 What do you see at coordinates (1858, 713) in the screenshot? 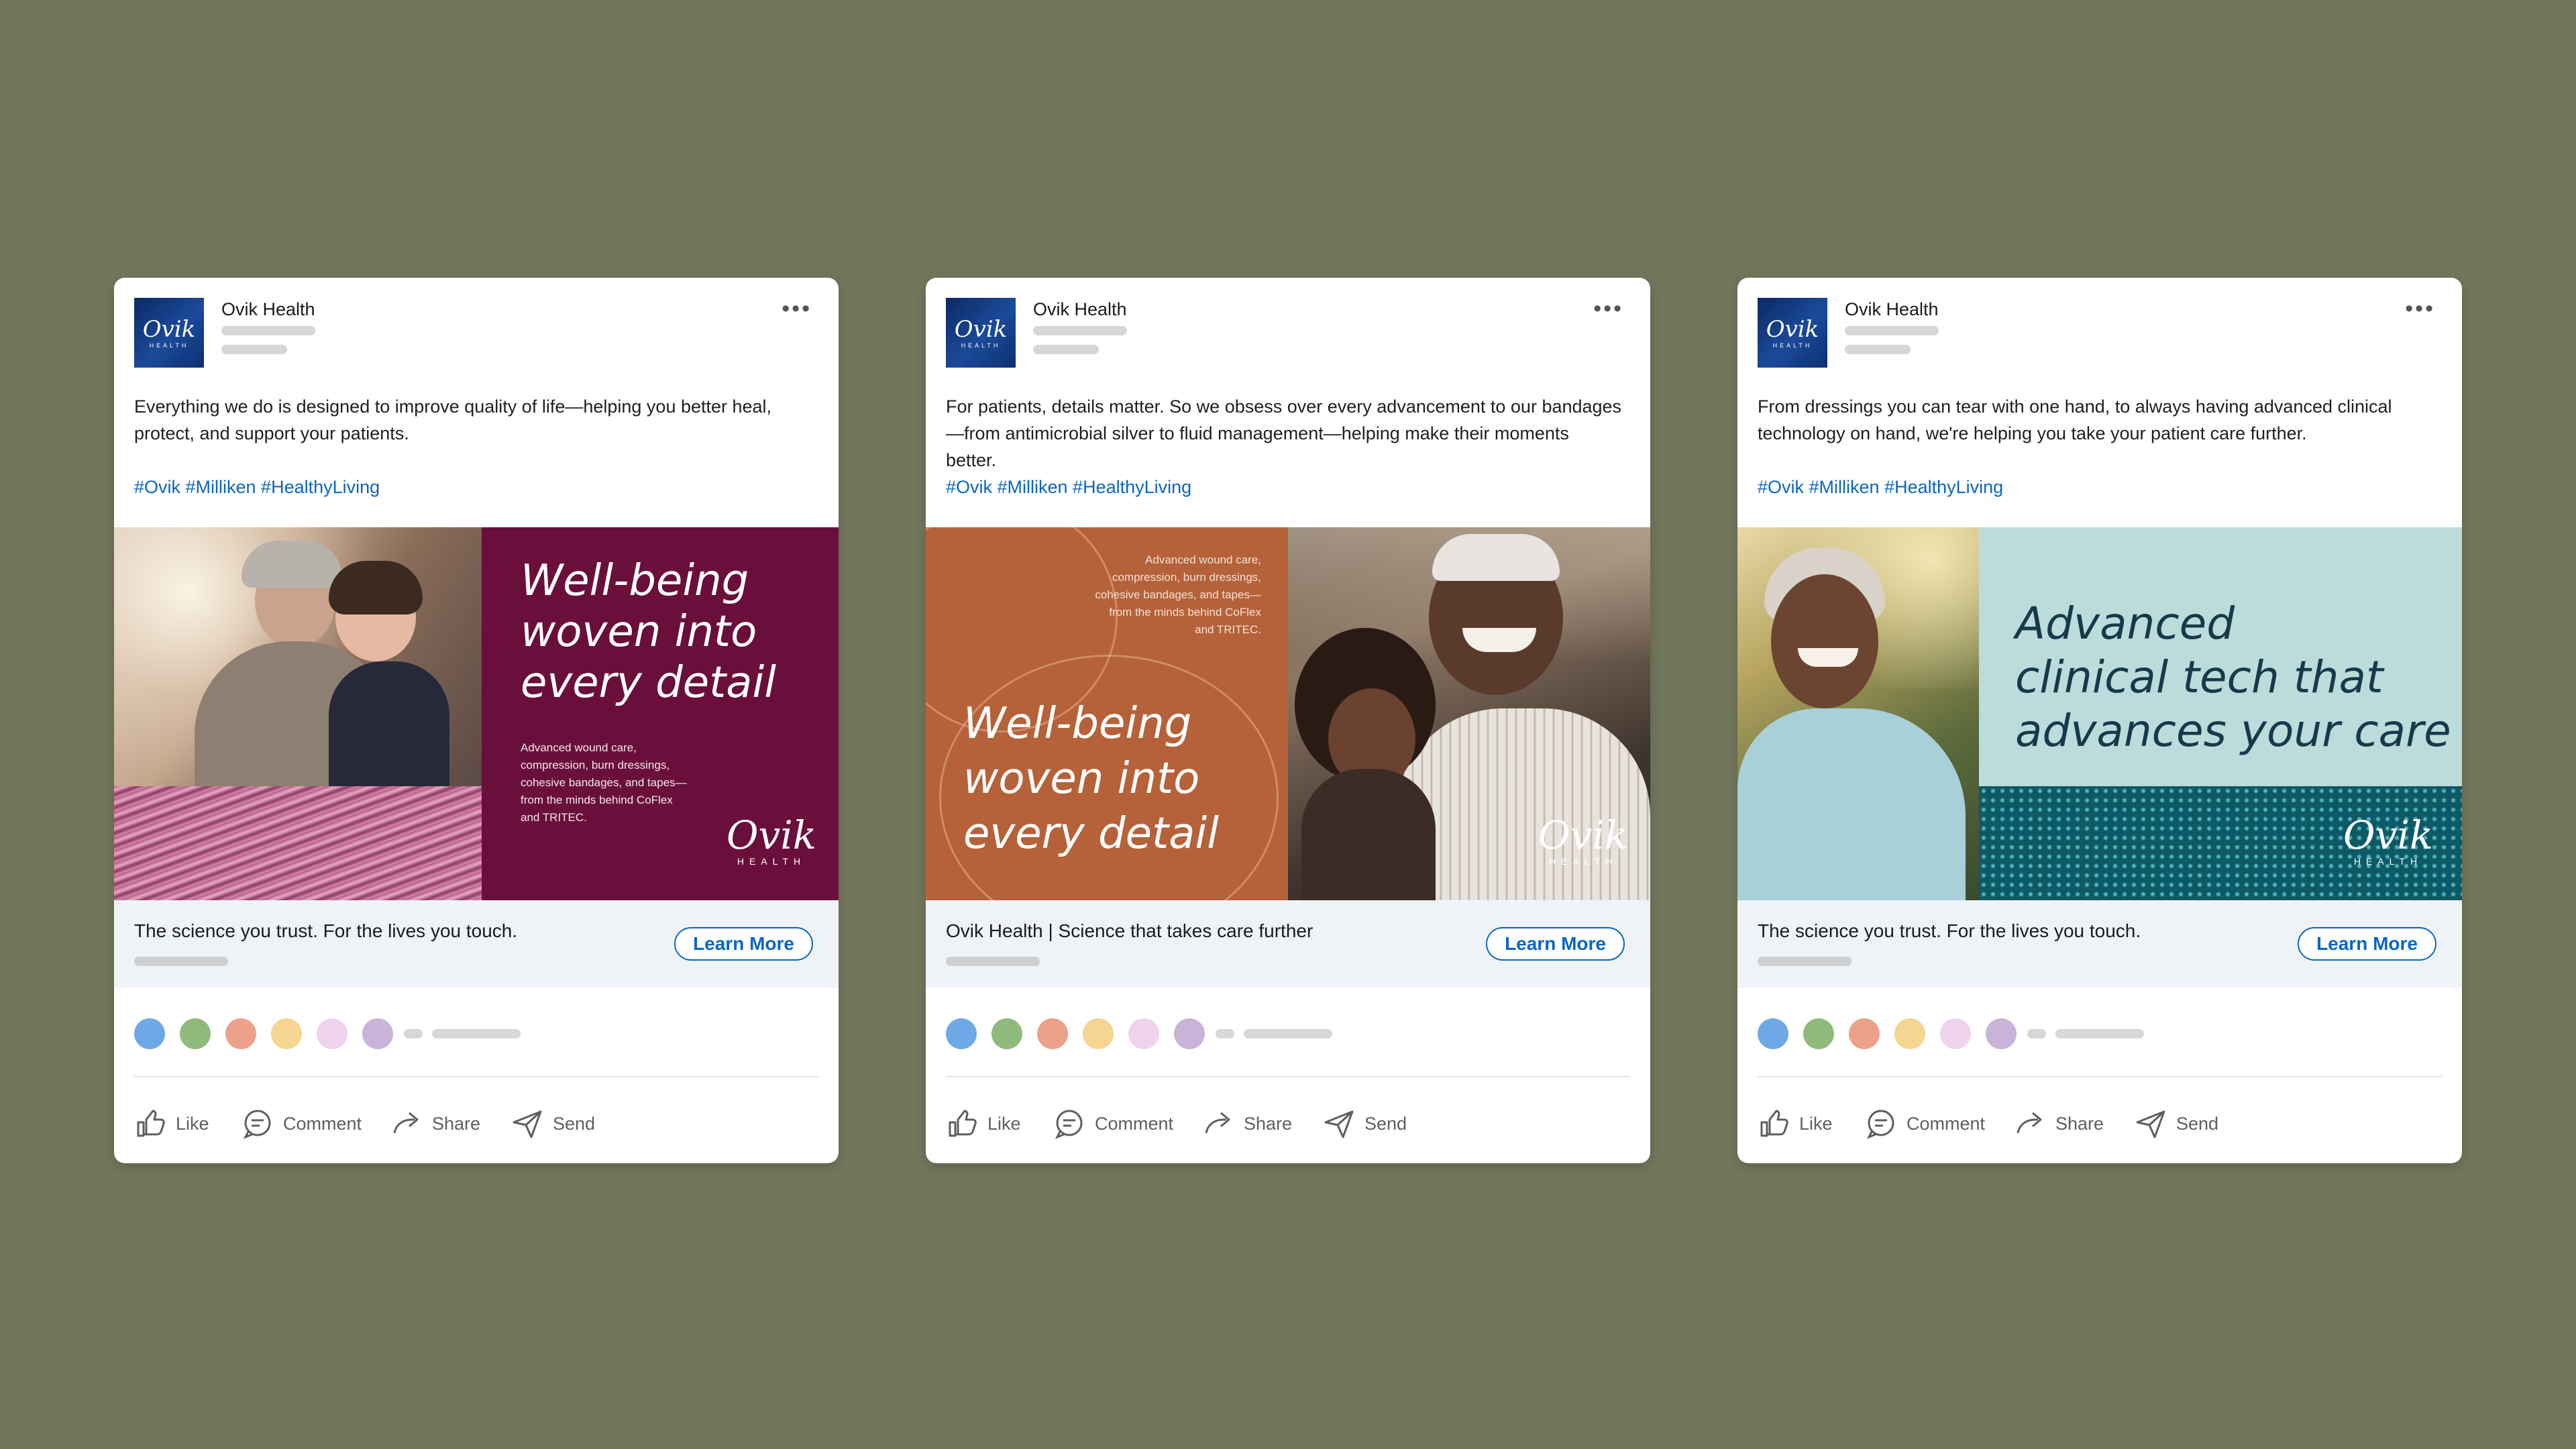
I see `photo-smiling-woman` at bounding box center [1858, 713].